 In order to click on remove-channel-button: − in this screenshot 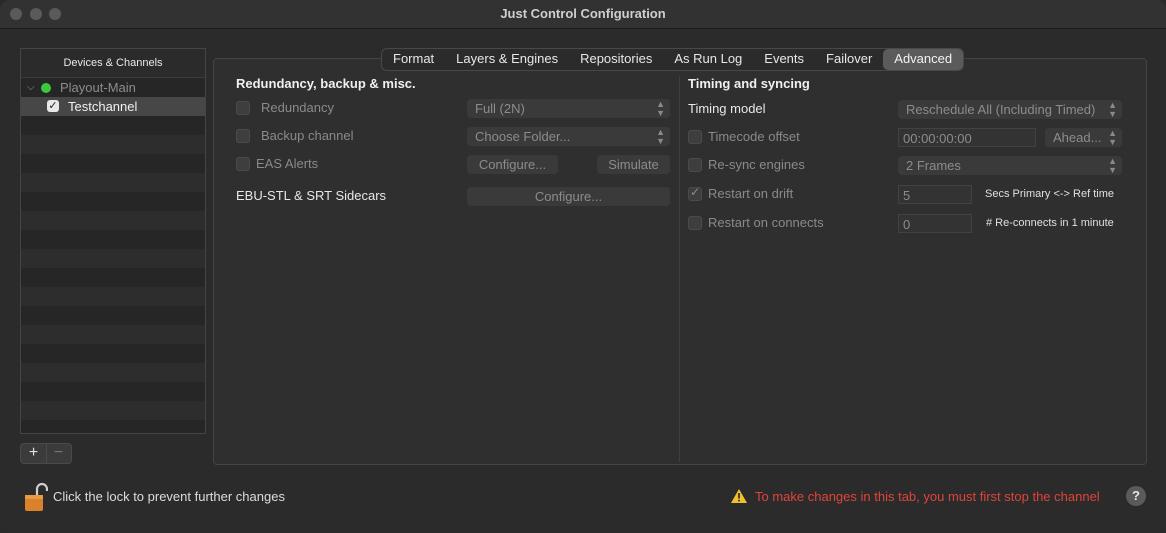, I will do `click(58, 453)`.